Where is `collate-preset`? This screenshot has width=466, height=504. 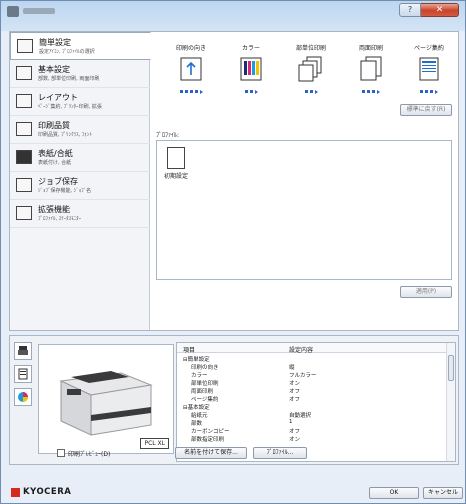 collate-preset is located at coordinates (311, 69).